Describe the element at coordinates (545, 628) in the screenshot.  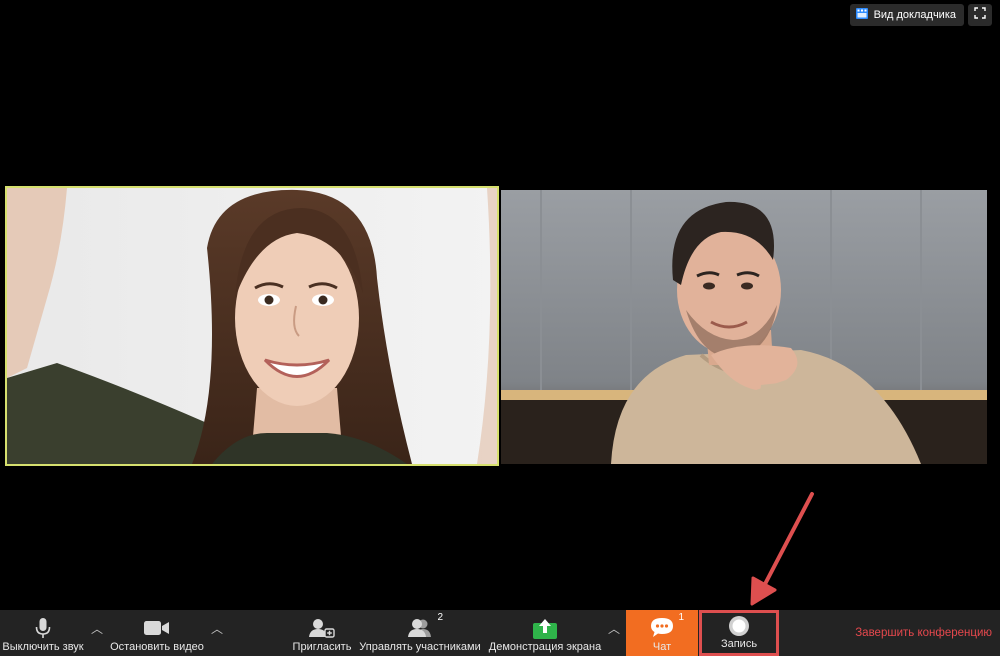
I see `share-screen-icon` at that location.